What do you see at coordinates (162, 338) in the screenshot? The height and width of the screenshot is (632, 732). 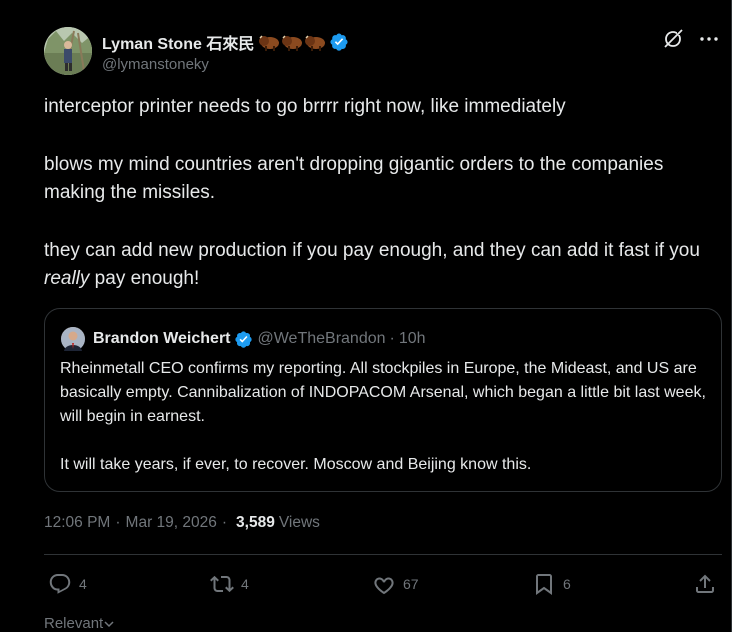 I see `quoted-author-name: Brandon Weichert` at bounding box center [162, 338].